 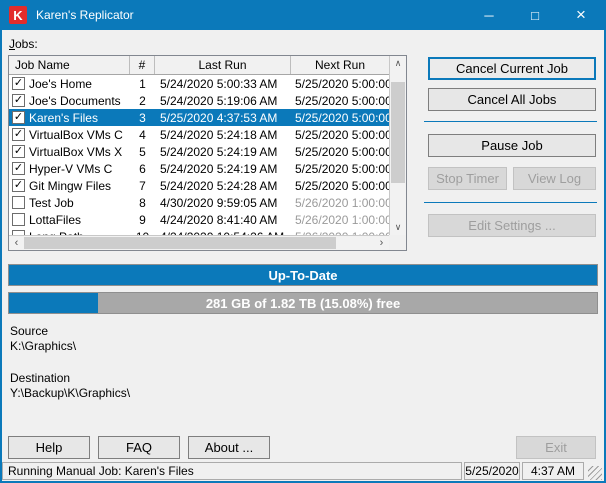 I want to click on window-controls: ─ □ ×, so click(x=535, y=15).